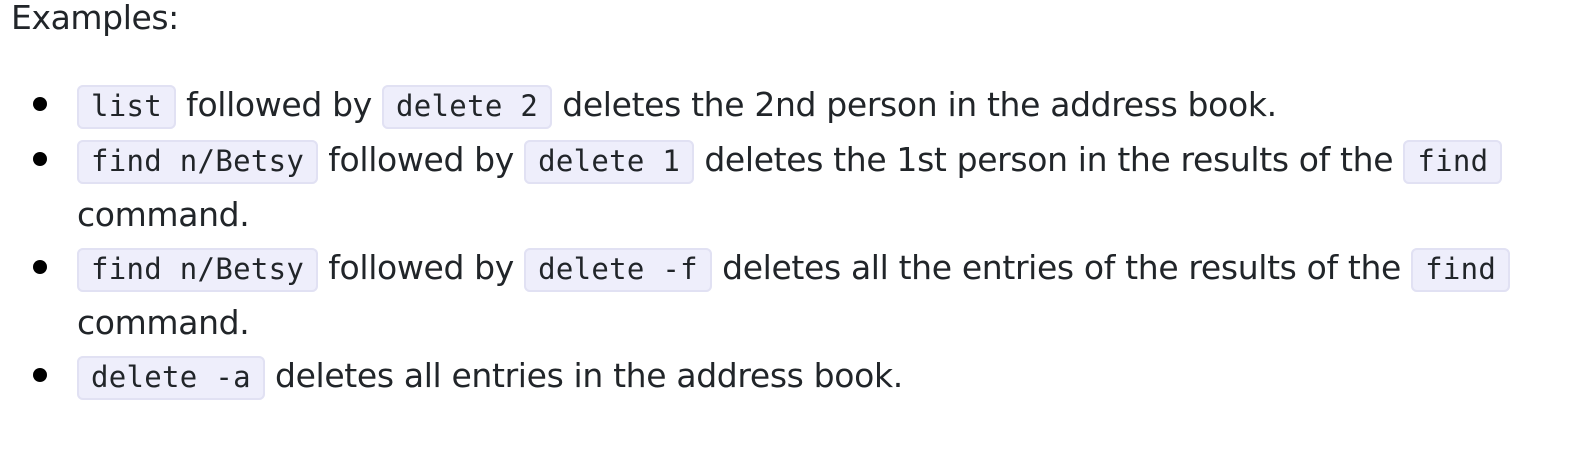 This screenshot has height=472, width=1586. What do you see at coordinates (467, 107) in the screenshot?
I see `command-code: delete 2` at bounding box center [467, 107].